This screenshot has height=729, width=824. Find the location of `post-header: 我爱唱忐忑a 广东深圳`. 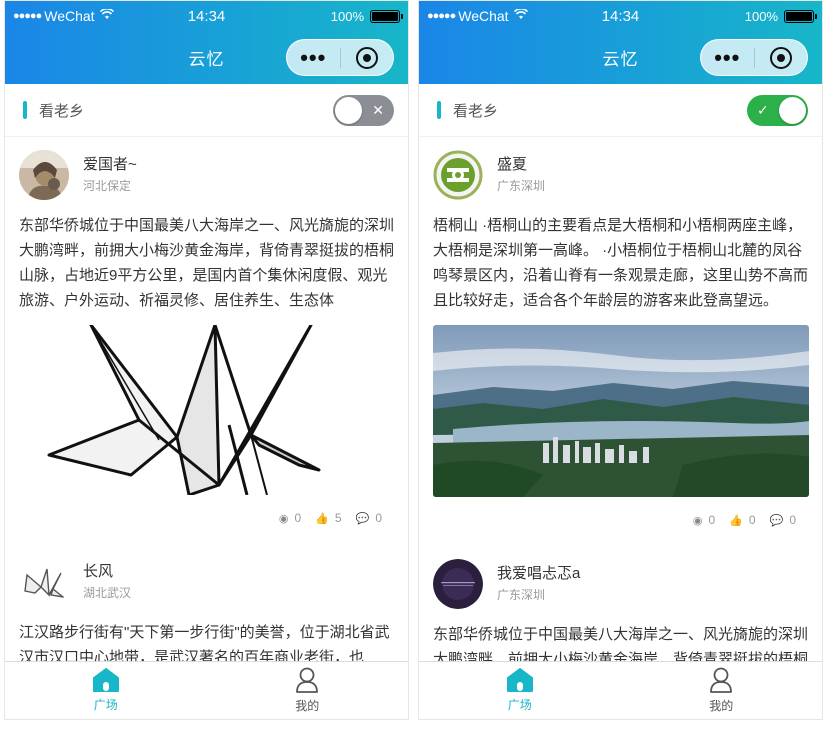

post-header: 我爱唱忐忑a 广东深圳 is located at coordinates (620, 584).